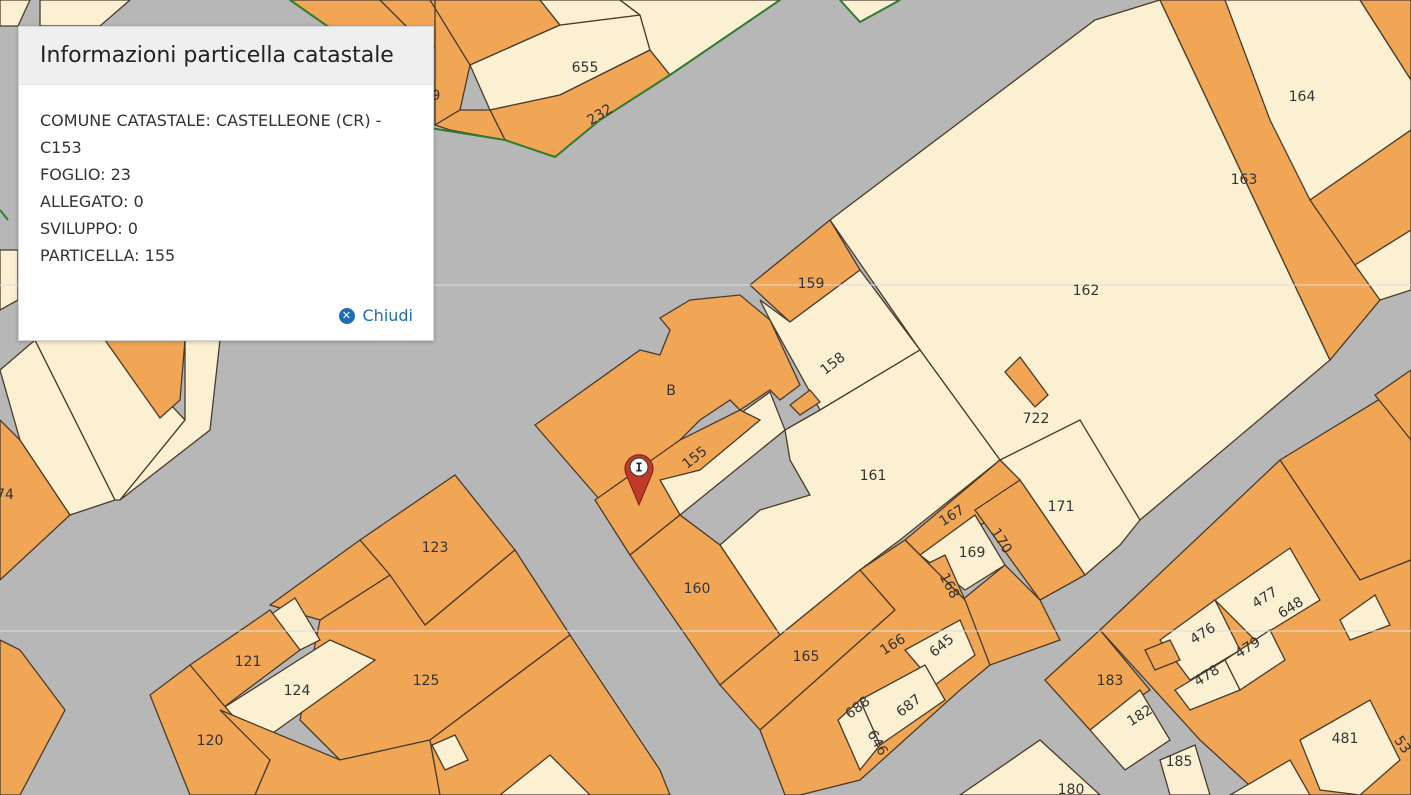 The width and height of the screenshot is (1411, 795). Describe the element at coordinates (1302, 97) in the screenshot. I see `parcel-label: 164` at that location.